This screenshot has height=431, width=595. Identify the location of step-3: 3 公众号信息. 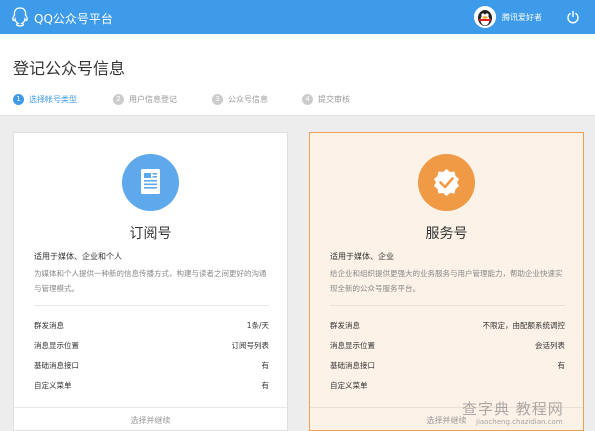
(240, 101).